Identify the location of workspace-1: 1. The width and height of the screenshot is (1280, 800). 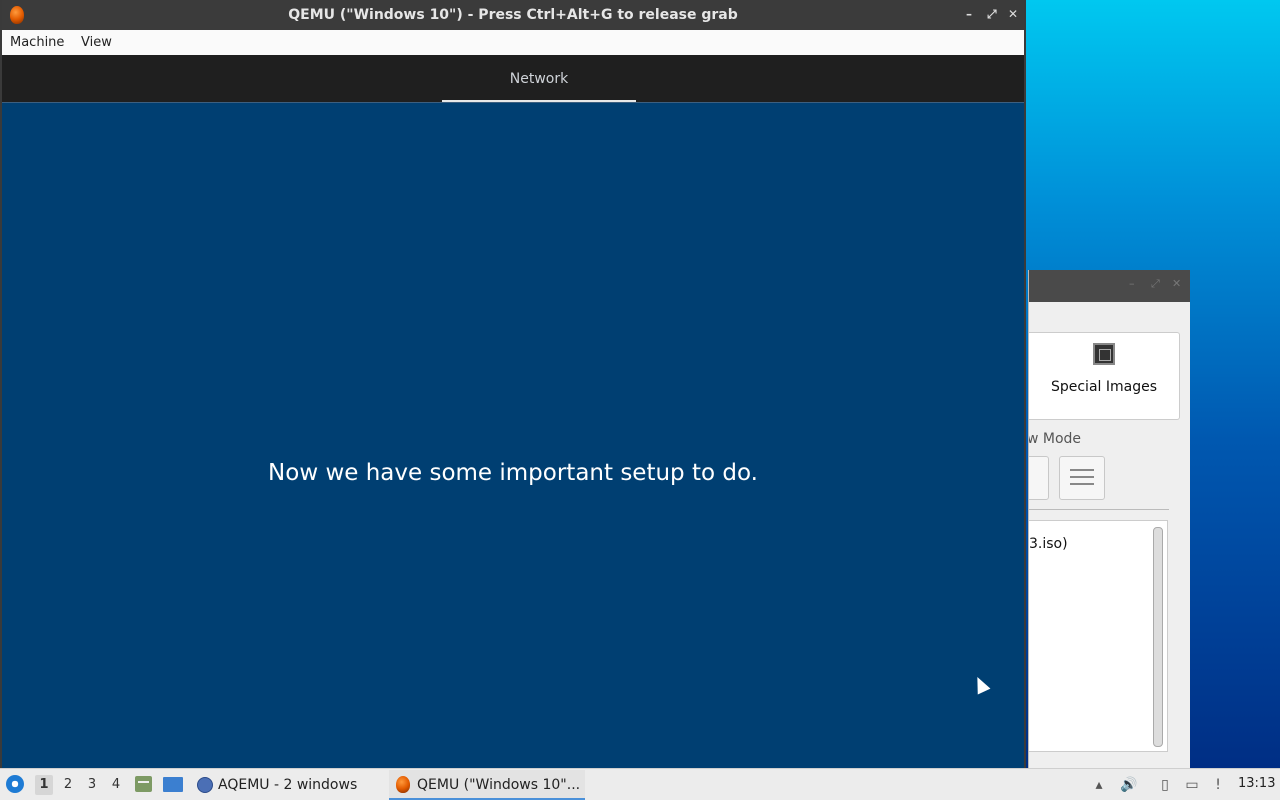
(44, 785).